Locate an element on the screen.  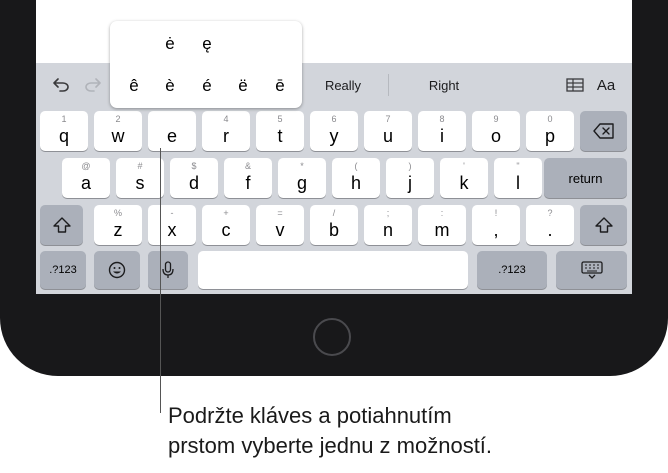
key-b: / b is located at coordinates (334, 225).